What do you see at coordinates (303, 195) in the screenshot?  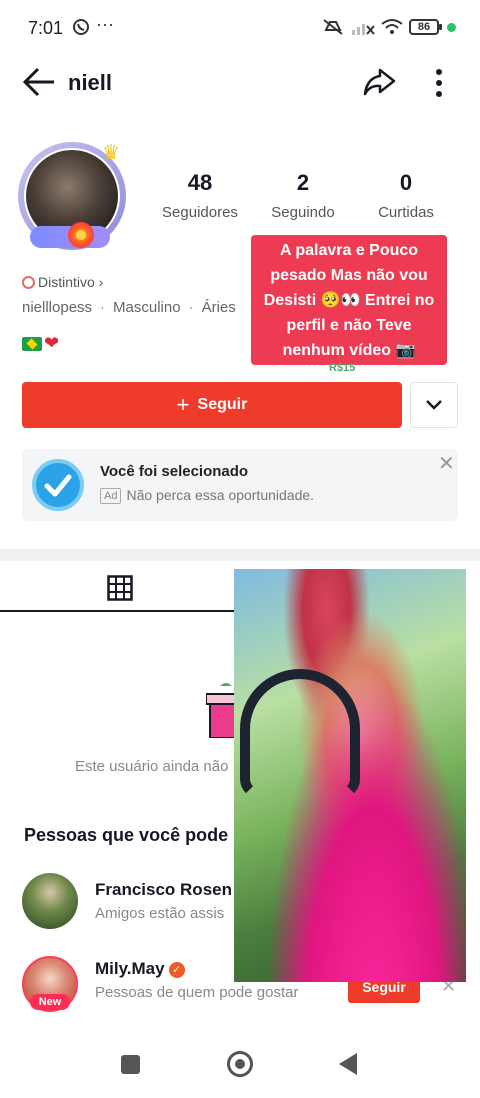 I see `stat-following: 2 Seguindo` at bounding box center [303, 195].